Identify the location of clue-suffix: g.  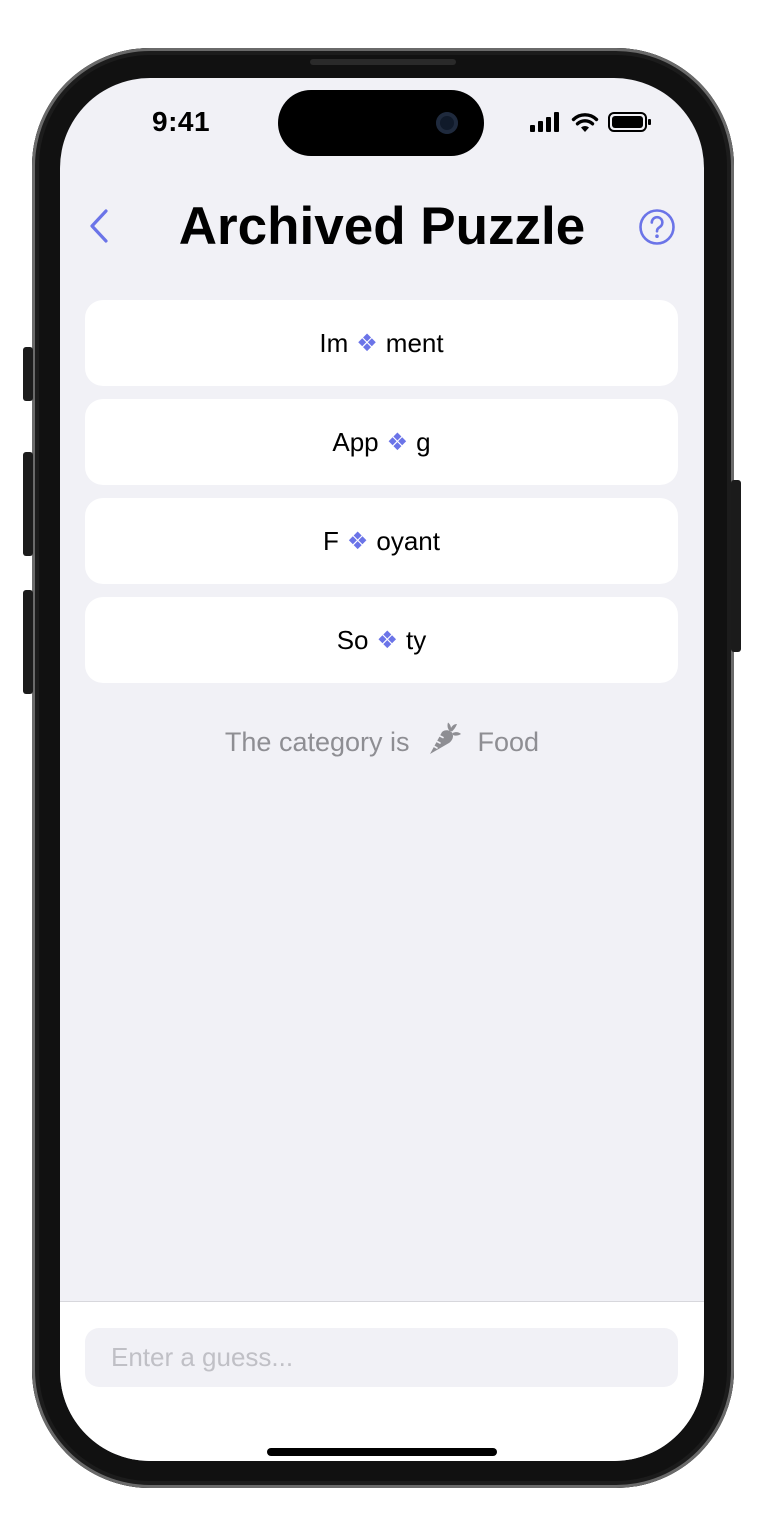
(423, 441).